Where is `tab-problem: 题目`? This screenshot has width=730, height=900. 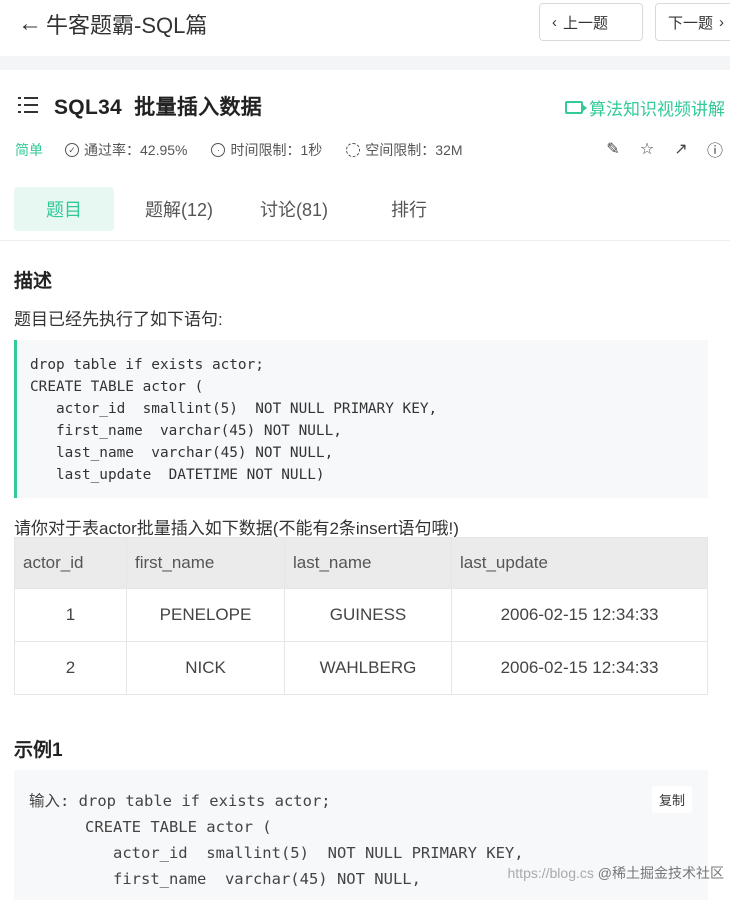 tab-problem: 题目 is located at coordinates (64, 209).